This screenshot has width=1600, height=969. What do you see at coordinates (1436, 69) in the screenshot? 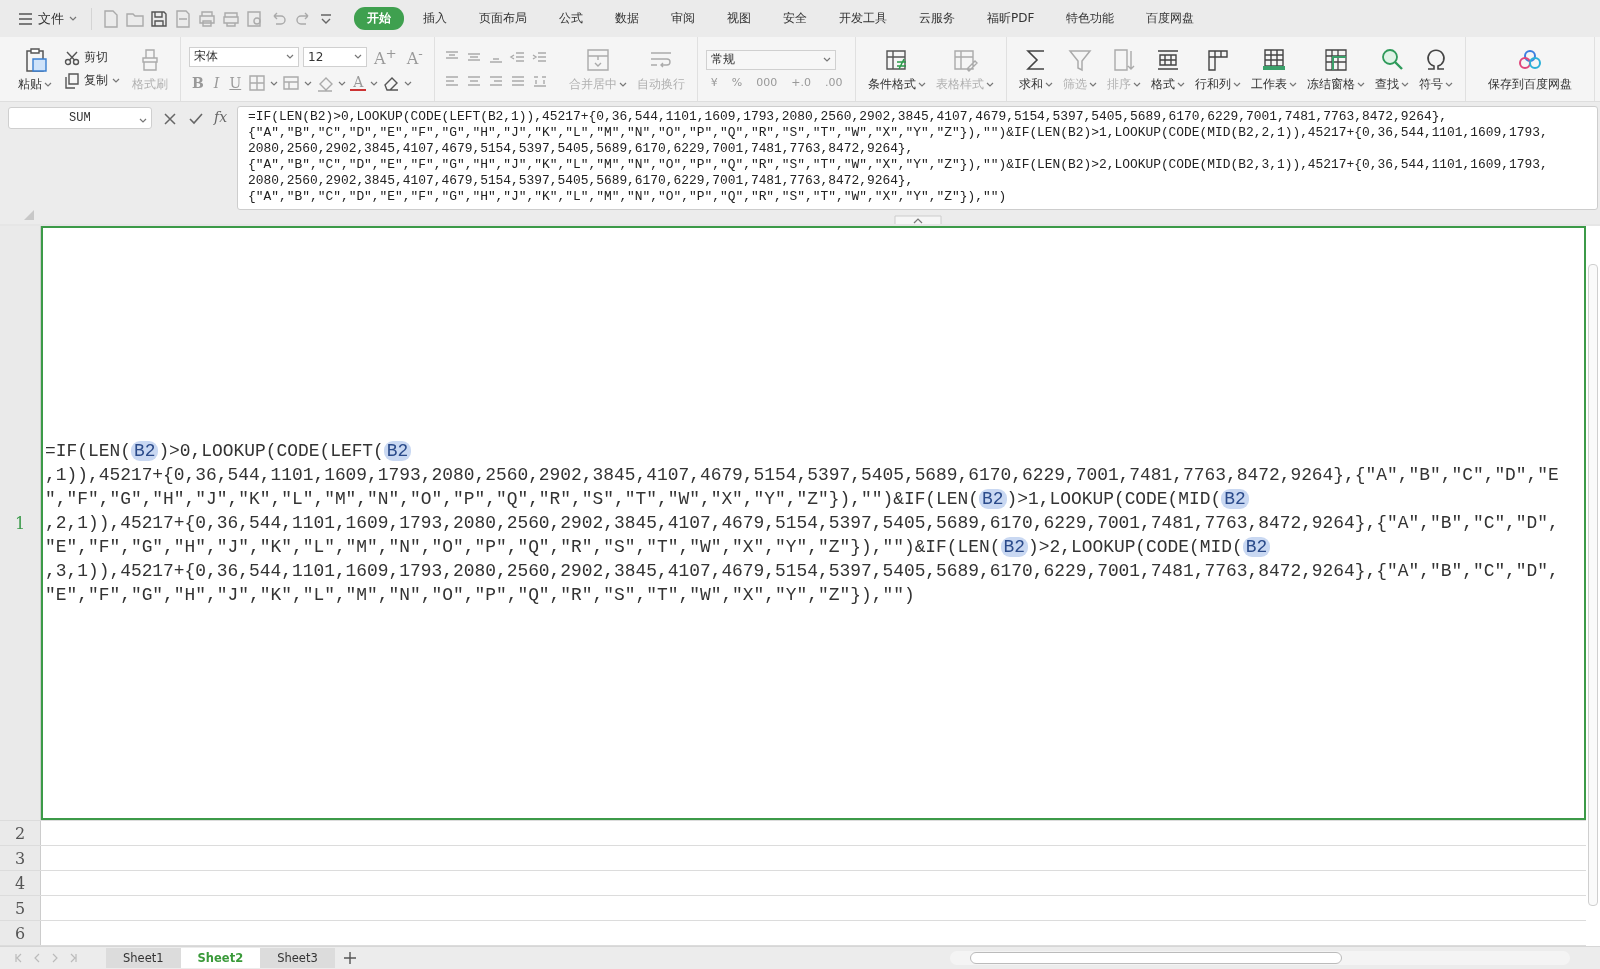
I see `omega-button: 符号` at bounding box center [1436, 69].